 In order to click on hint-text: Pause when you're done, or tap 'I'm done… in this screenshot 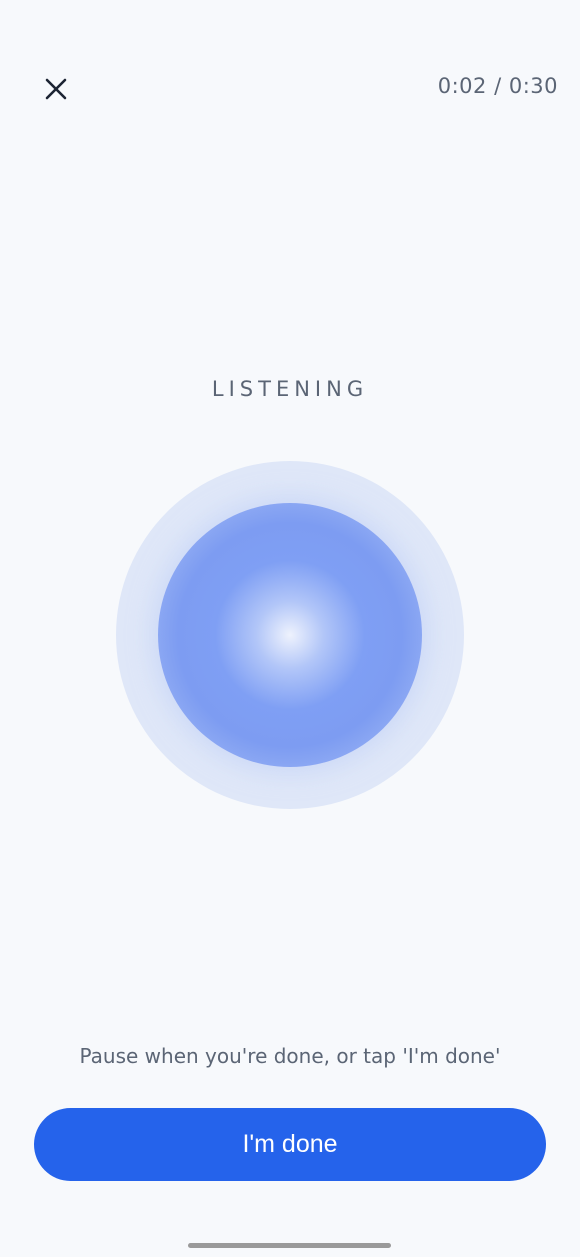, I will do `click(290, 1056)`.